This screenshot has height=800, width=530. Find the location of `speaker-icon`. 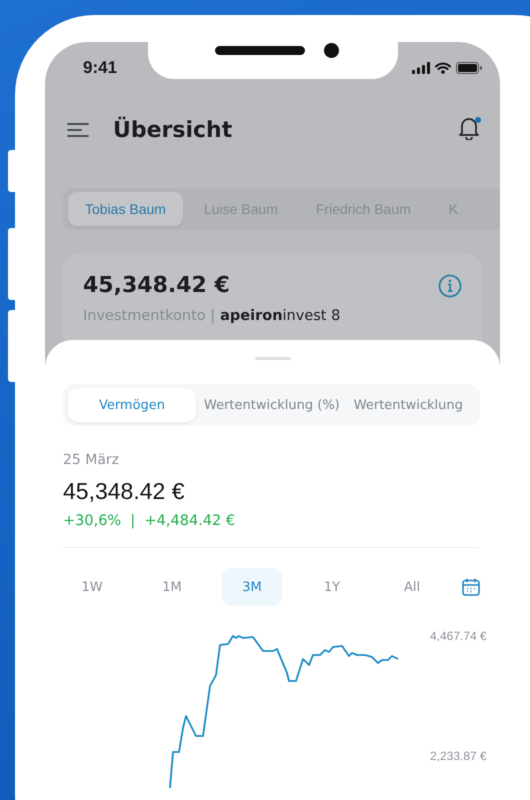

speaker-icon is located at coordinates (260, 50).